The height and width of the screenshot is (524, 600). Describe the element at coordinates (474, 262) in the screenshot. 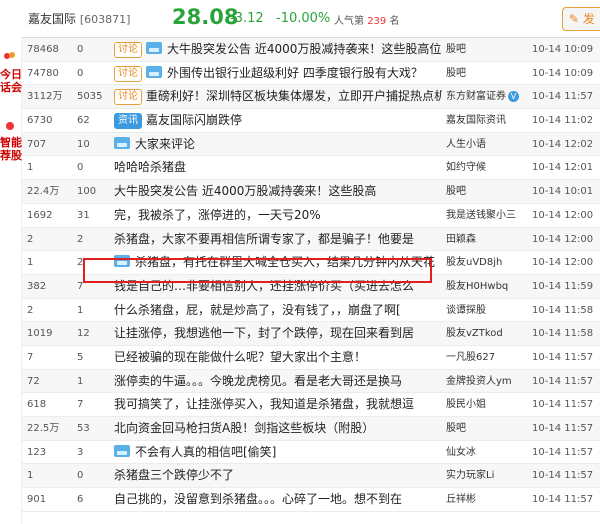

I see `post-author: 股友uVD8jh` at that location.